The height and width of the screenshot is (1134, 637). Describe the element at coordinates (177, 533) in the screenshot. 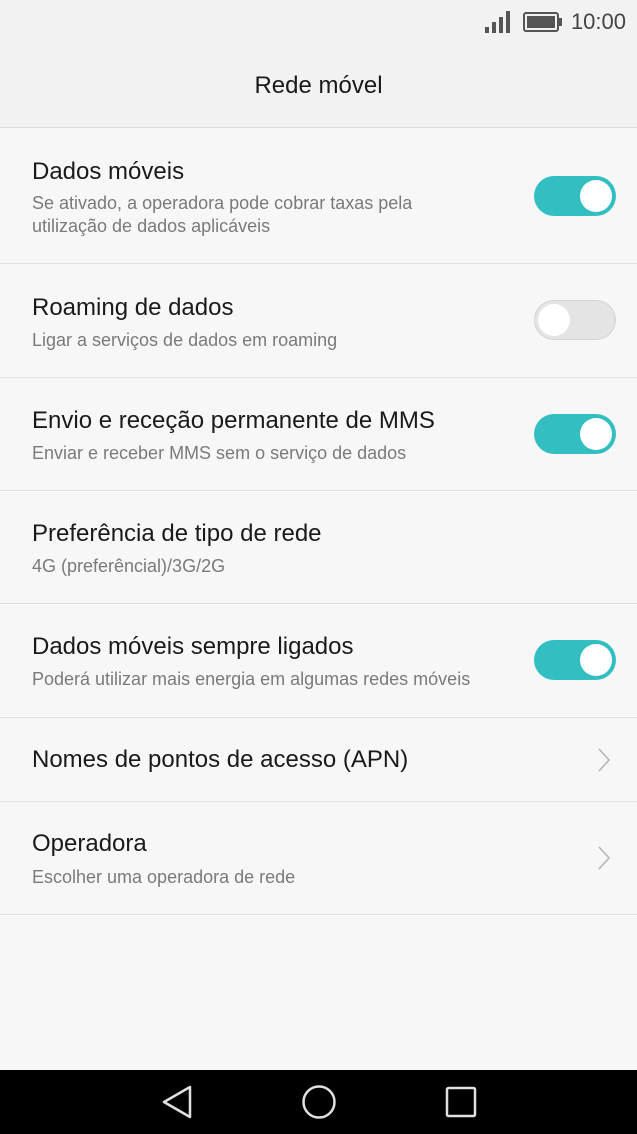

I see `setting-title: Preferência de tipo de rede` at that location.